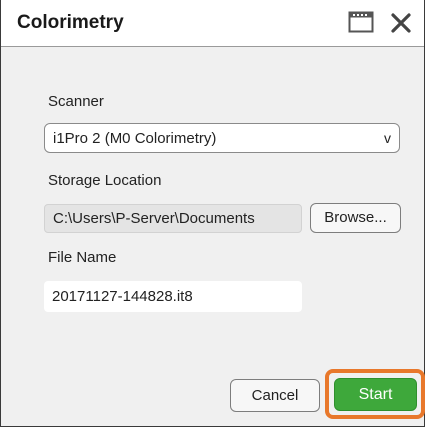 This screenshot has width=425, height=427. What do you see at coordinates (135, 138) in the screenshot?
I see `scanner-selected-value: i1Pro 2 (M0 Colorimetry)` at bounding box center [135, 138].